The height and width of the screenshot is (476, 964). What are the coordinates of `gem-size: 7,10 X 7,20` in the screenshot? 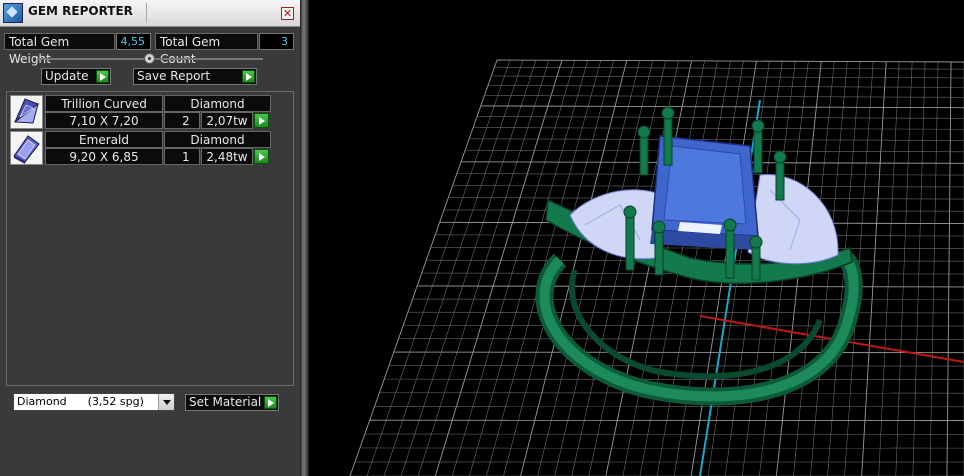 It's located at (104, 120).